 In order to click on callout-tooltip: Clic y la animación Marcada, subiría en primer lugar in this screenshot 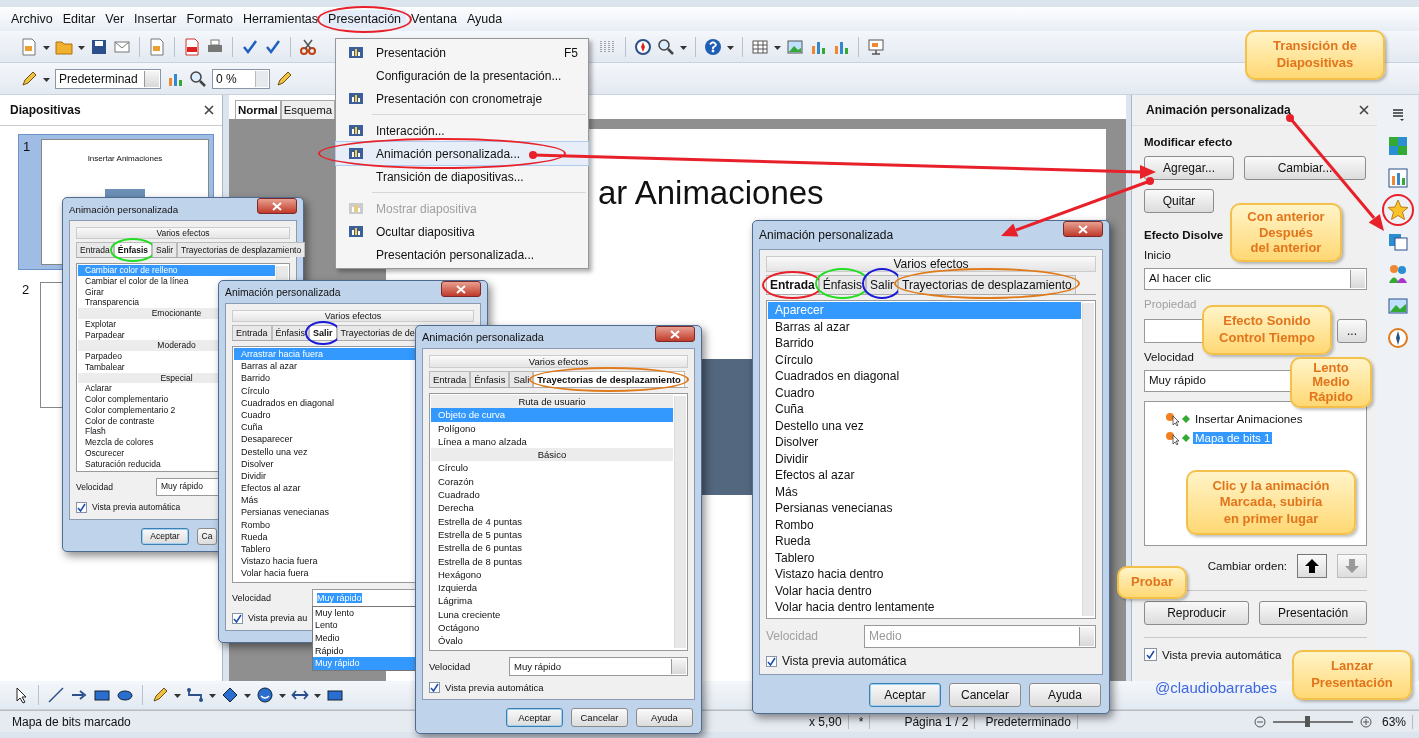, I will do `click(1271, 502)`.